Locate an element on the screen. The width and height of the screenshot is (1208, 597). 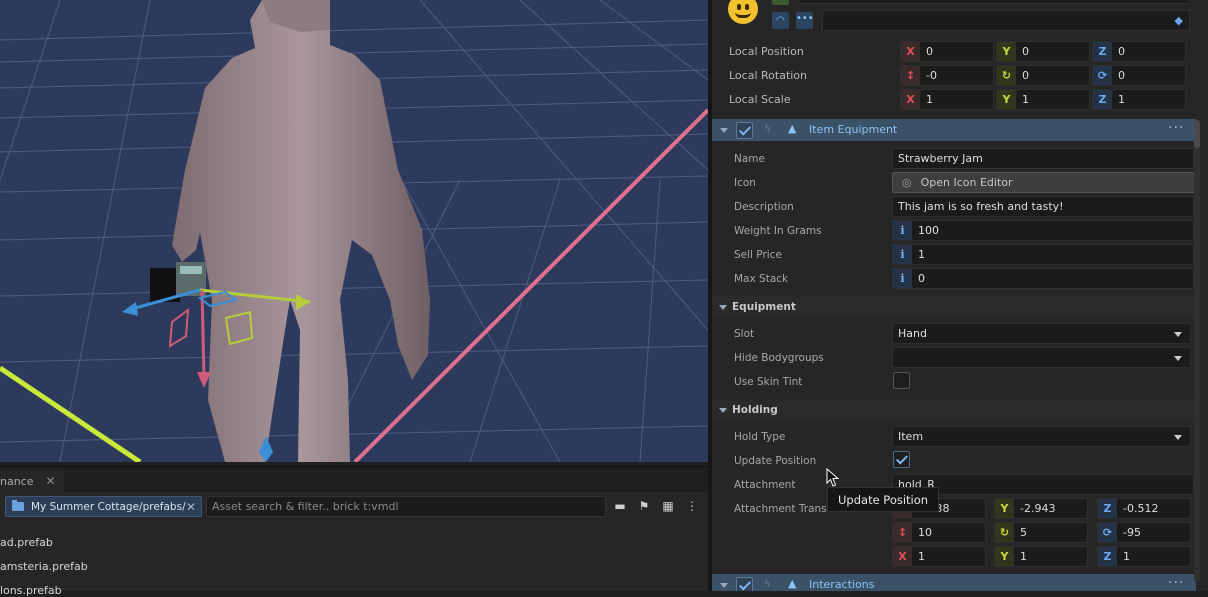
max-stack-value: 0 is located at coordinates (921, 278).